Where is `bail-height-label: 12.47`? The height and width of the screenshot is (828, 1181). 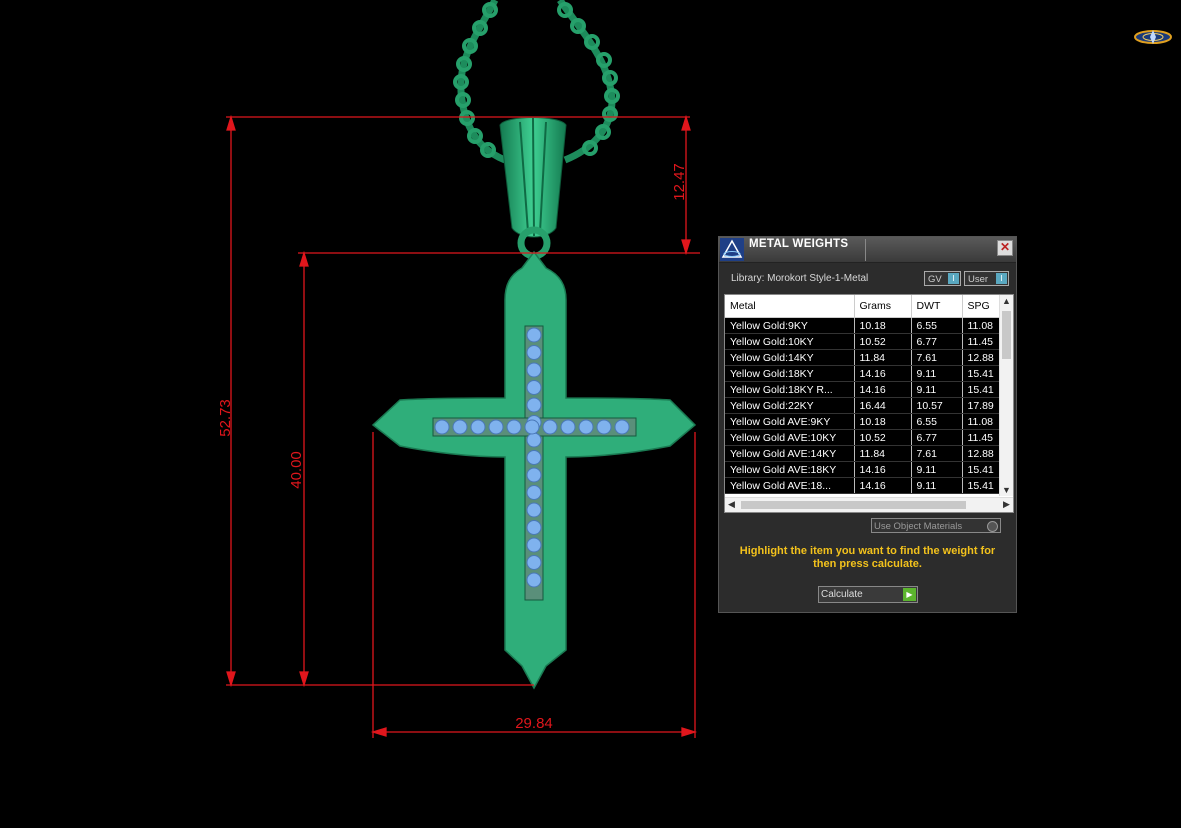
bail-height-label: 12.47 is located at coordinates (679, 182).